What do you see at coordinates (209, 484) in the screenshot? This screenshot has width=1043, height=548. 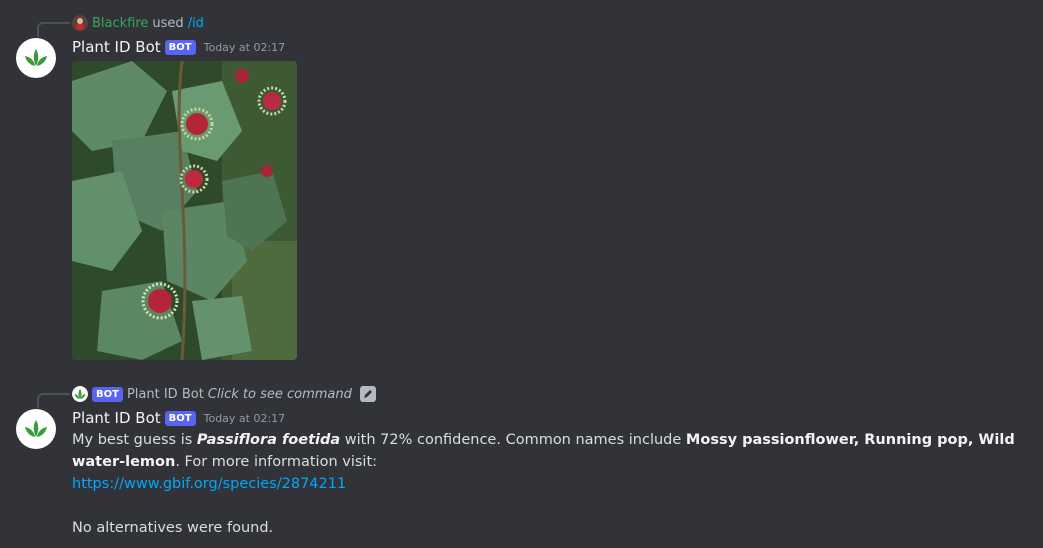 I see `gbif-link: https://www.gbif.org/species/2874211` at bounding box center [209, 484].